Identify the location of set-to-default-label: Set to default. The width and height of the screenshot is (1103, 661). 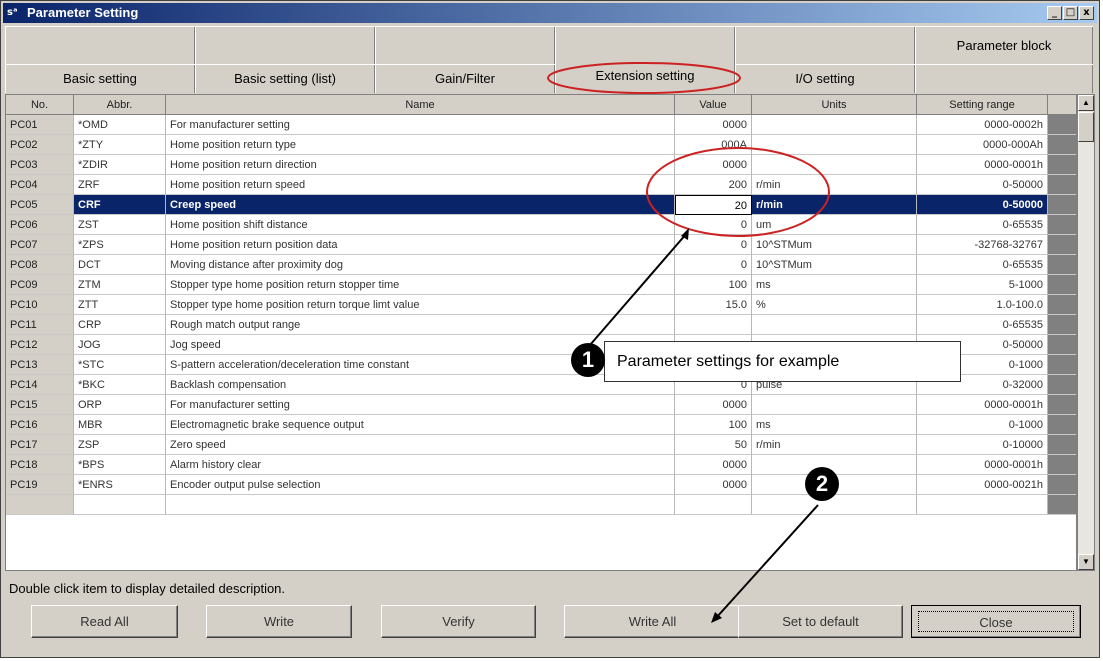
(820, 621).